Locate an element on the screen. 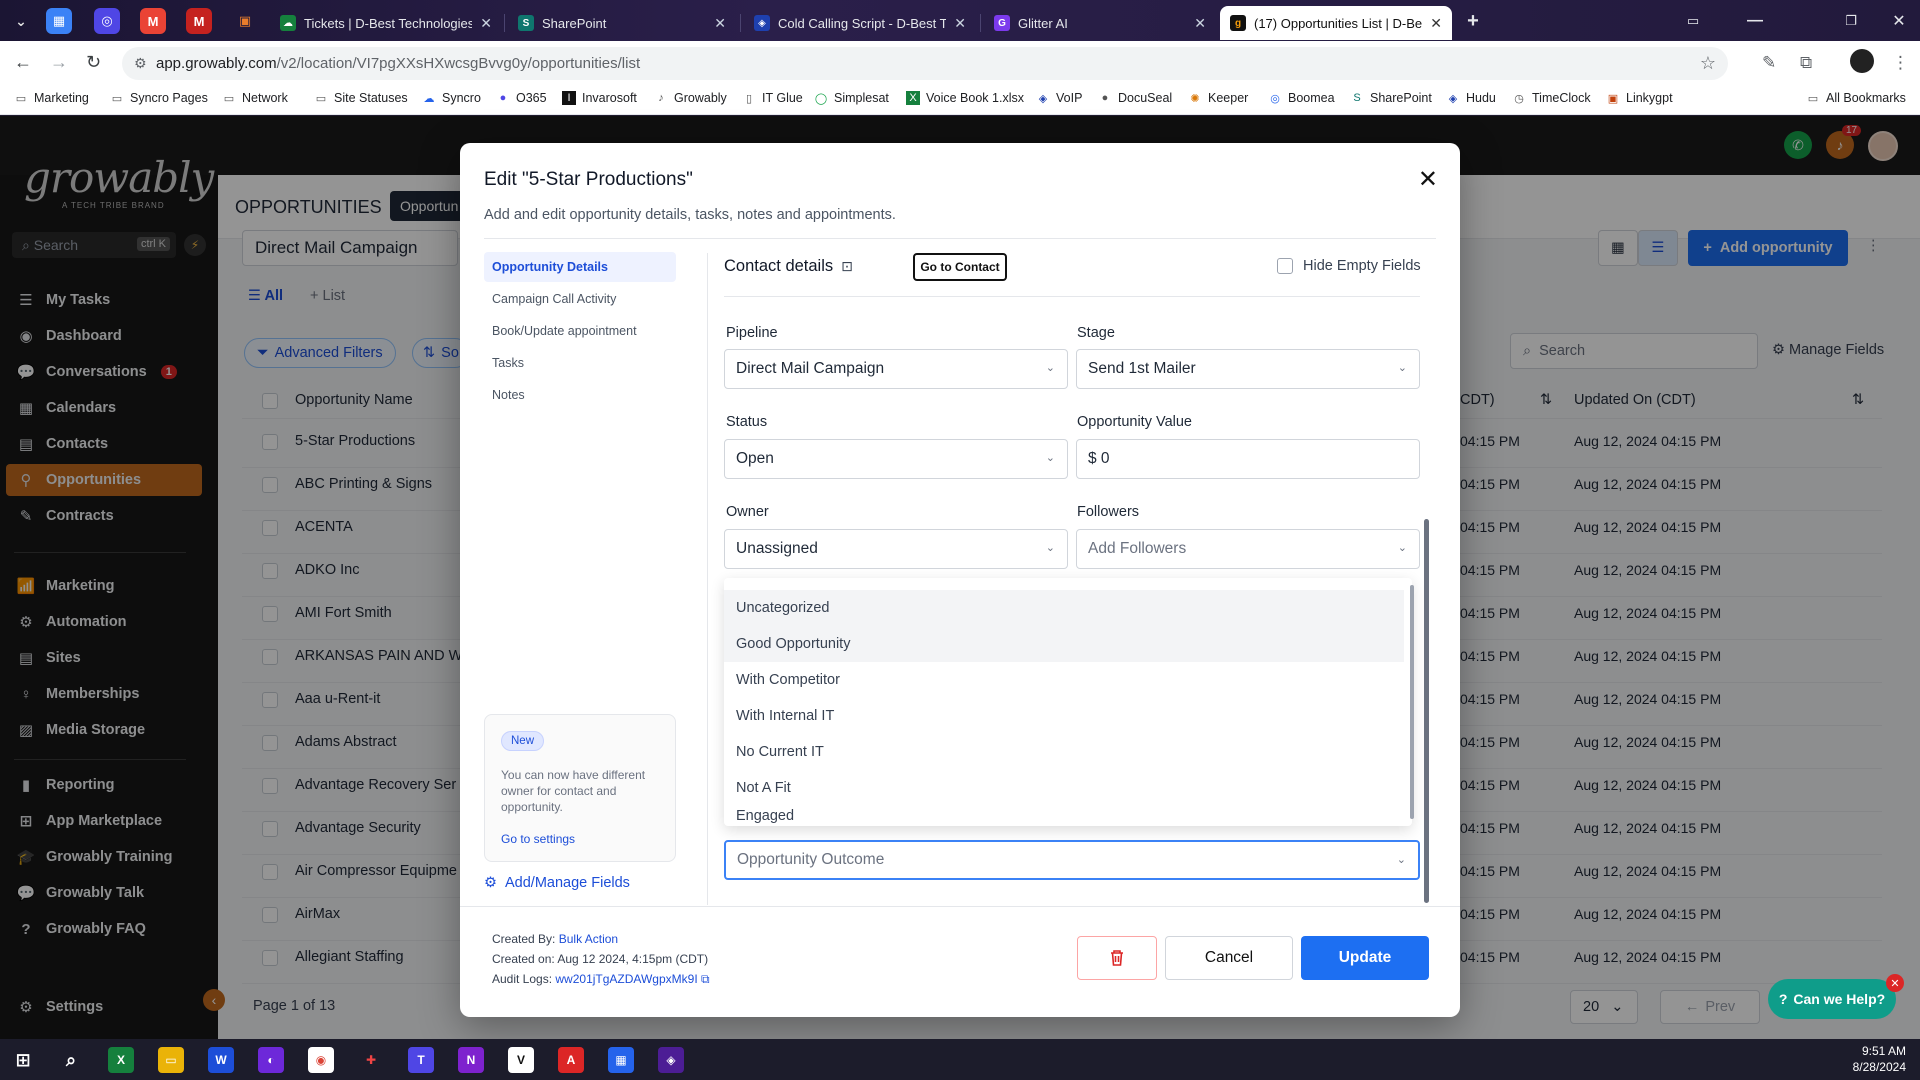 This screenshot has width=1920, height=1080. bookmark-all-bookmarks: ▭ All Bookmarks is located at coordinates (1856, 98).